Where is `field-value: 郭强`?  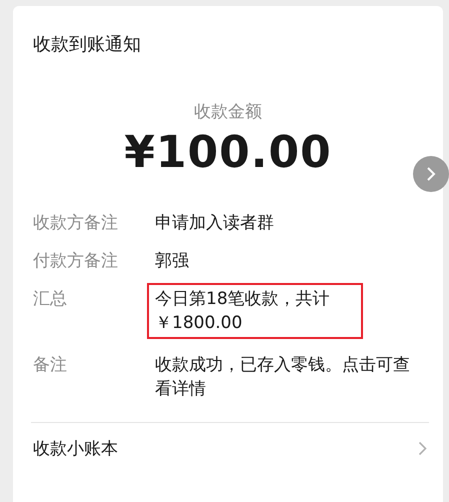 field-value: 郭强 is located at coordinates (172, 261).